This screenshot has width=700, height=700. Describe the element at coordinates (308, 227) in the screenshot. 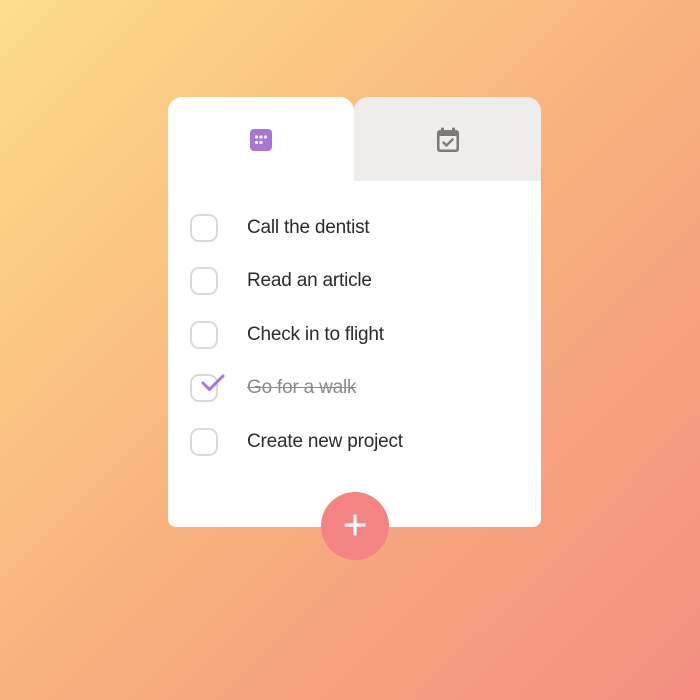

I see `task-label: Call the dentist` at that location.